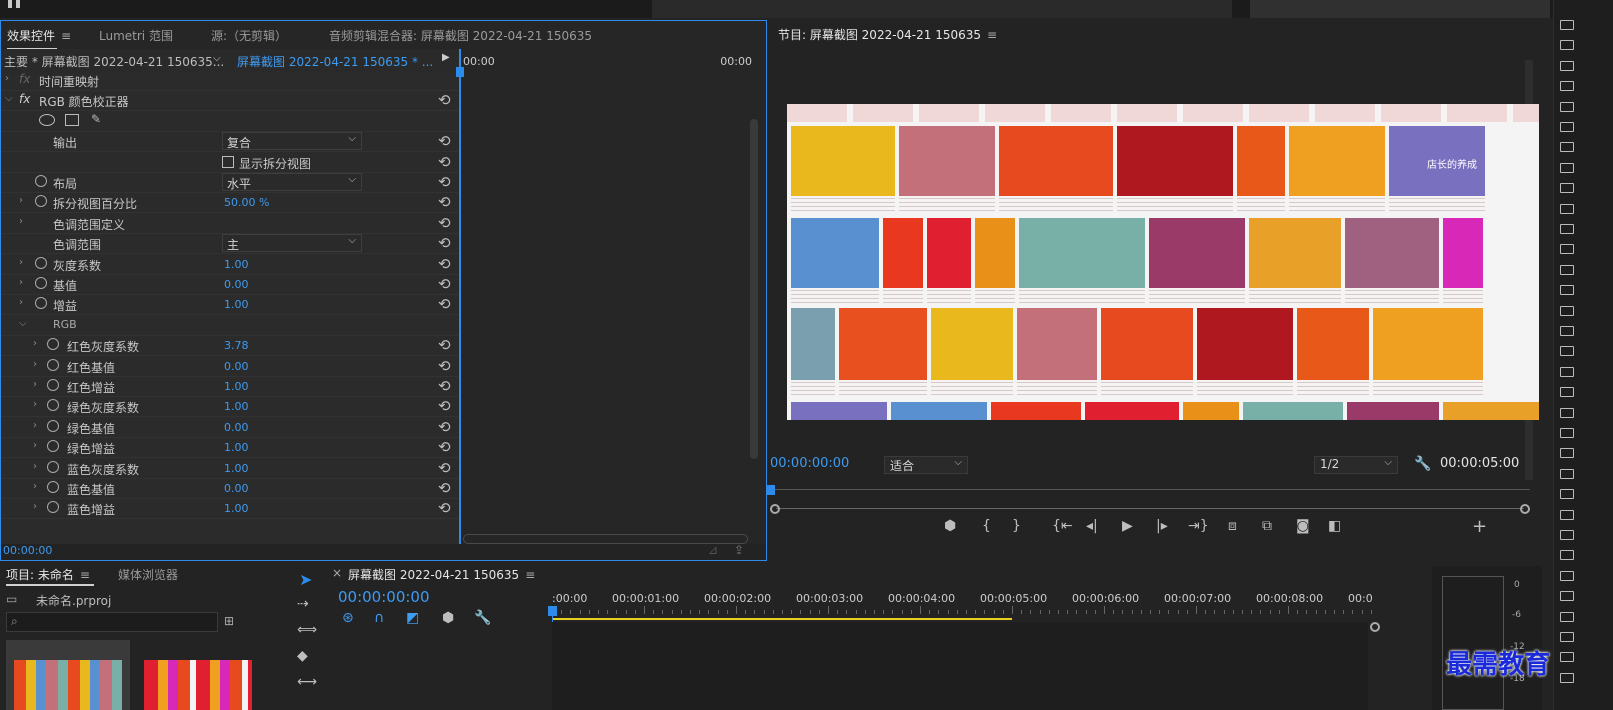 The width and height of the screenshot is (1613, 710). I want to click on property-row: › 绿色增益 1.00 ⟲, so click(230, 448).